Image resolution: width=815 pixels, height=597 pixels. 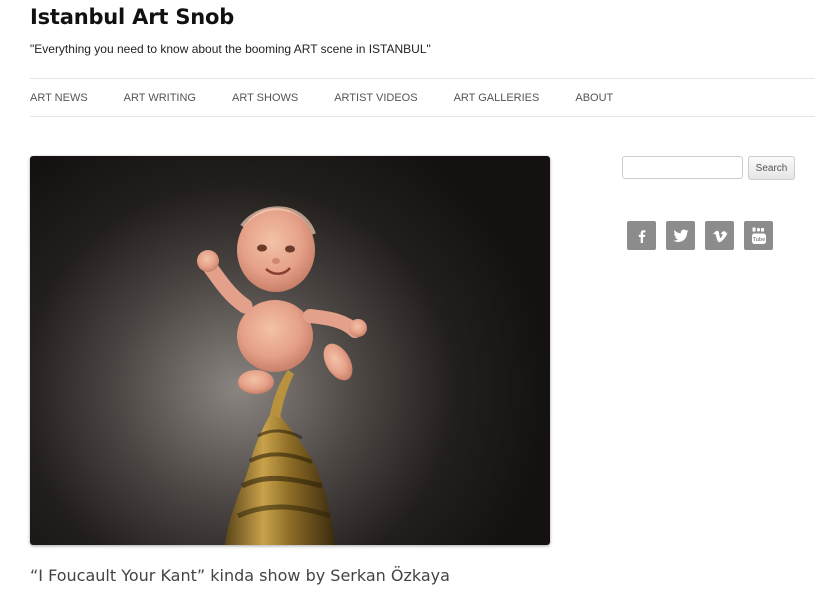 What do you see at coordinates (682, 167) in the screenshot?
I see `search-input` at bounding box center [682, 167].